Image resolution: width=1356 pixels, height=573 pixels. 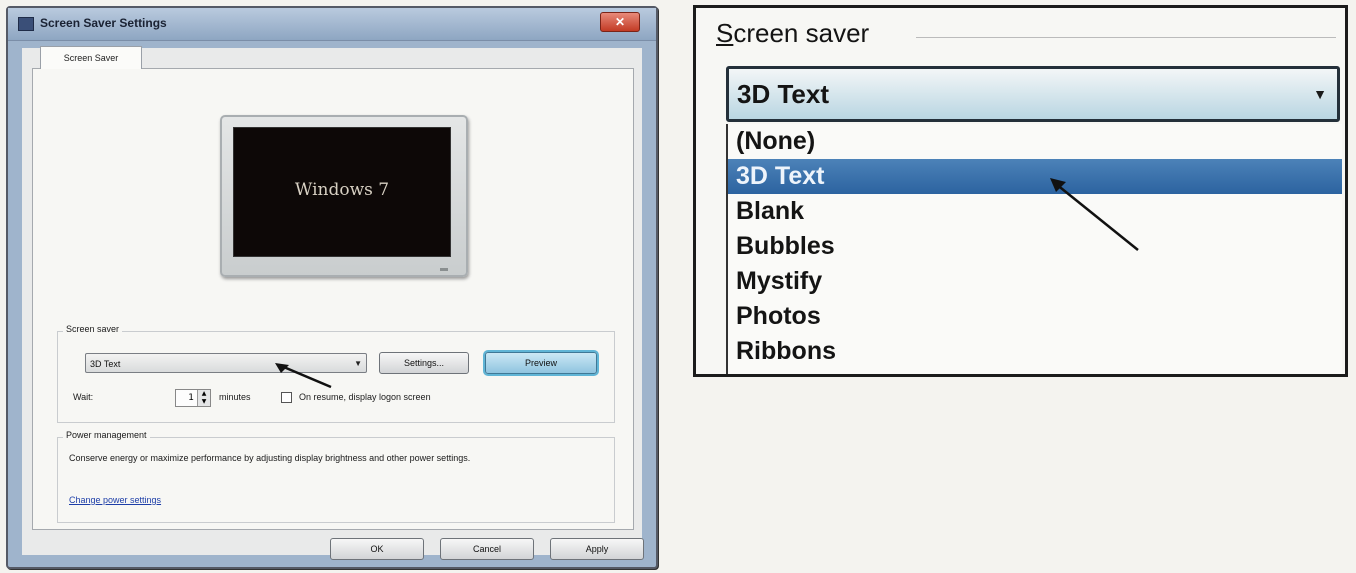 What do you see at coordinates (801, 33) in the screenshot?
I see `zoom-label-rest: creen saver` at bounding box center [801, 33].